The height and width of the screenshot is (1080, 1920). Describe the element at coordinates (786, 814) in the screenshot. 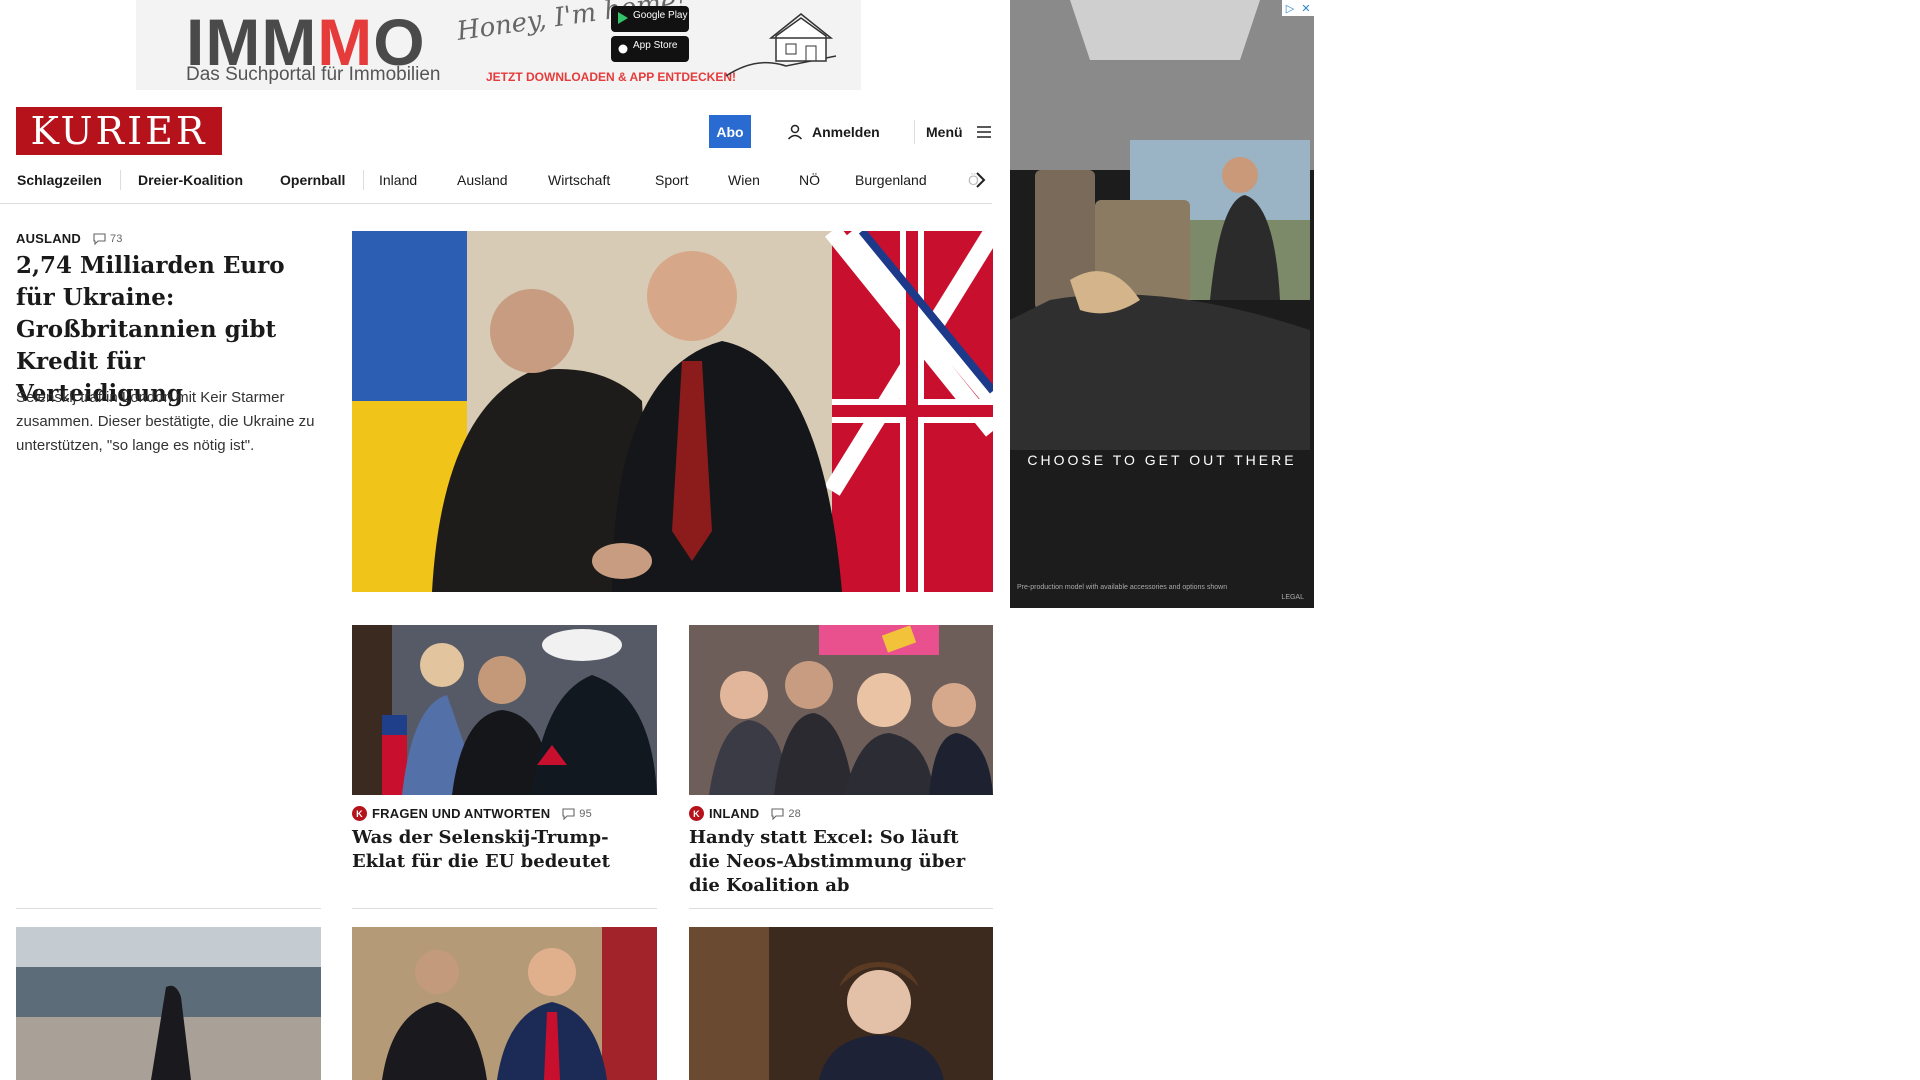

I see `card2-comment-count: 28` at that location.